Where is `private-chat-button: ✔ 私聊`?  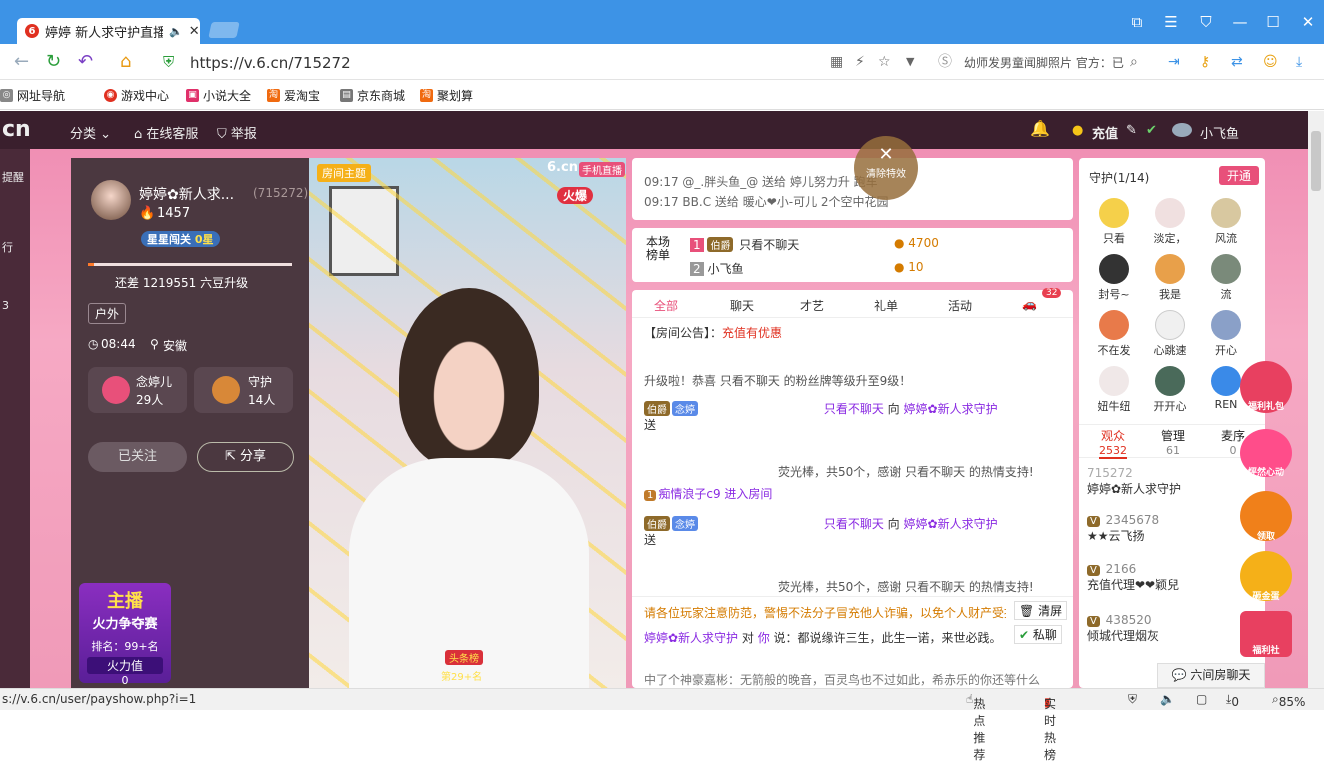
private-chat-button: ✔ 私聊 is located at coordinates (1038, 634).